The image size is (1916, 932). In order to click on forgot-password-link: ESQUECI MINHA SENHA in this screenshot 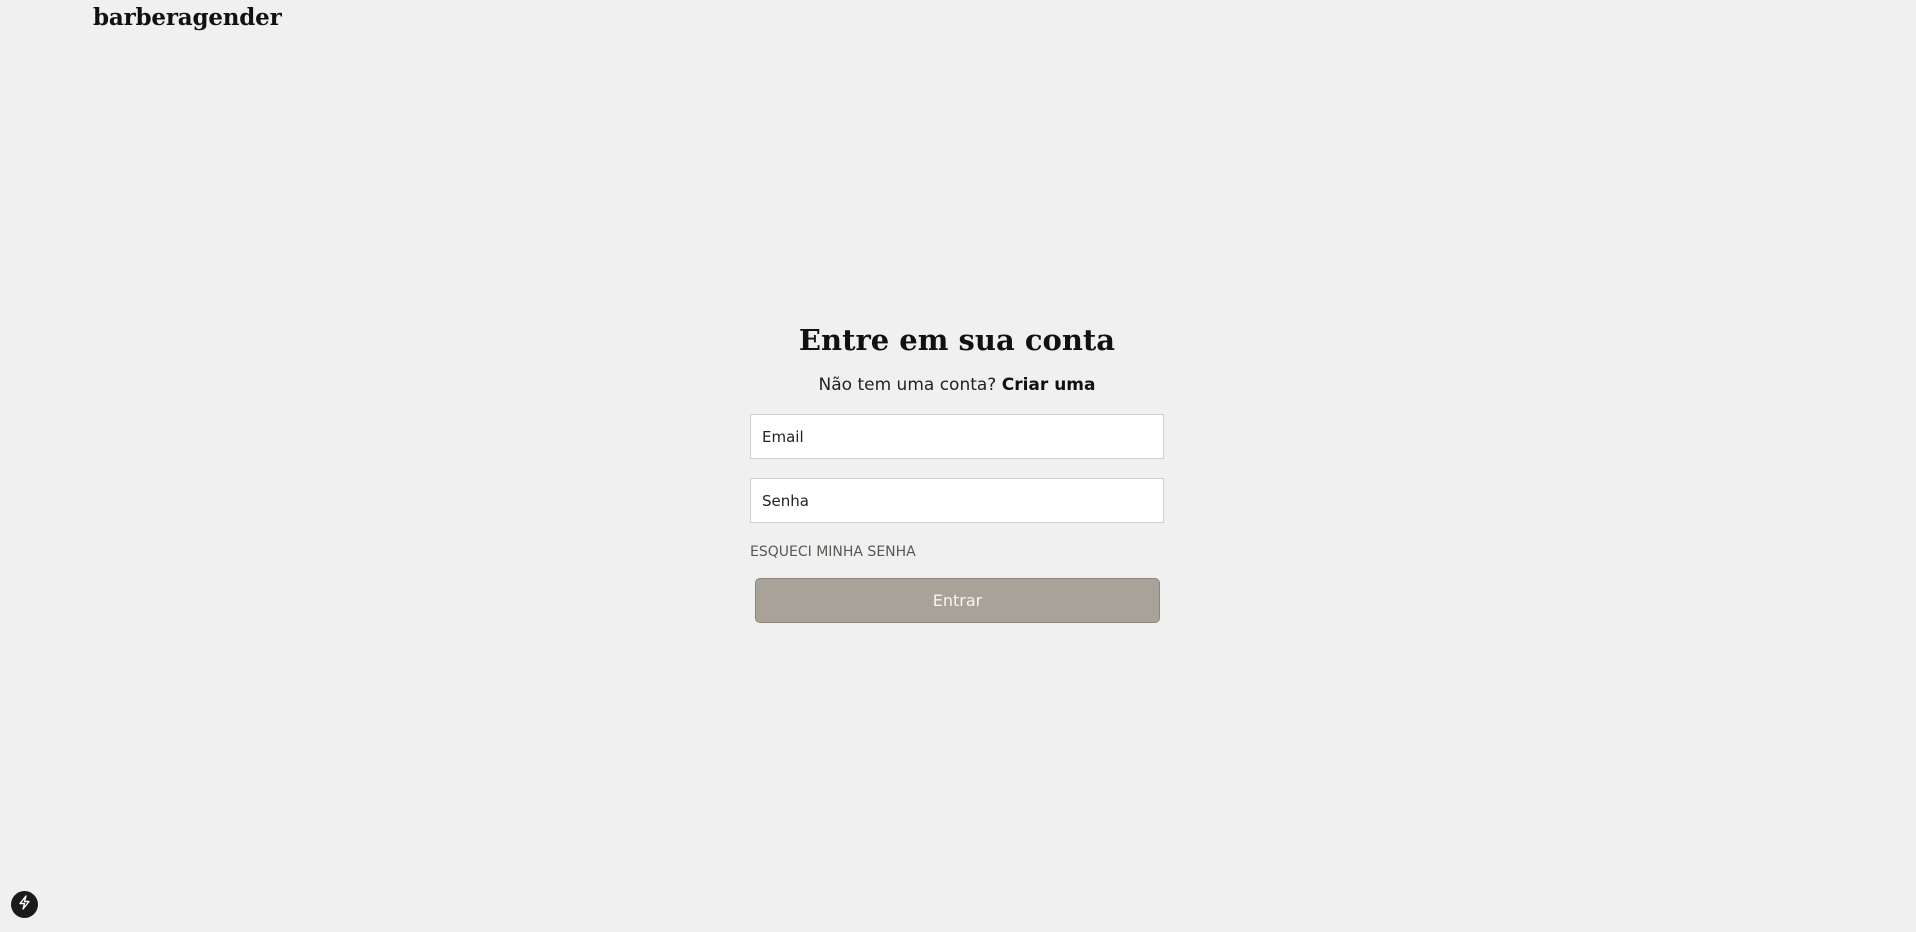, I will do `click(957, 552)`.